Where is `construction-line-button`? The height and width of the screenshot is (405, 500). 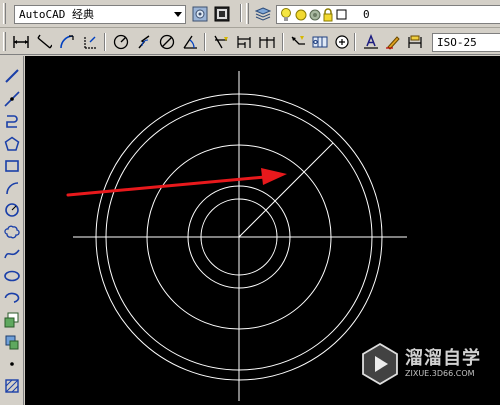 construction-line-button is located at coordinates (12, 99).